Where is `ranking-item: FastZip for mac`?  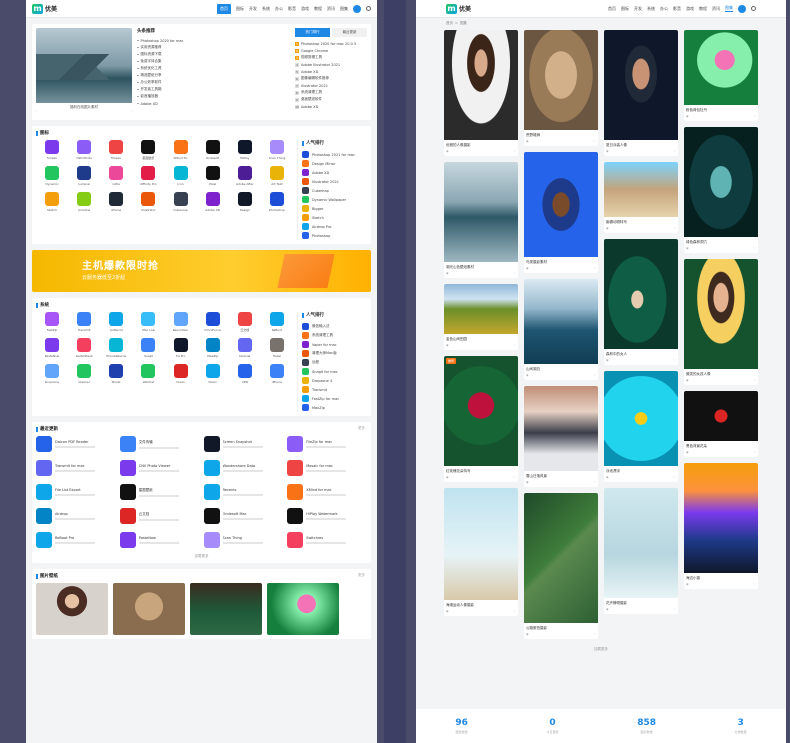
ranking-item: FastZip for mac is located at coordinates (334, 398).